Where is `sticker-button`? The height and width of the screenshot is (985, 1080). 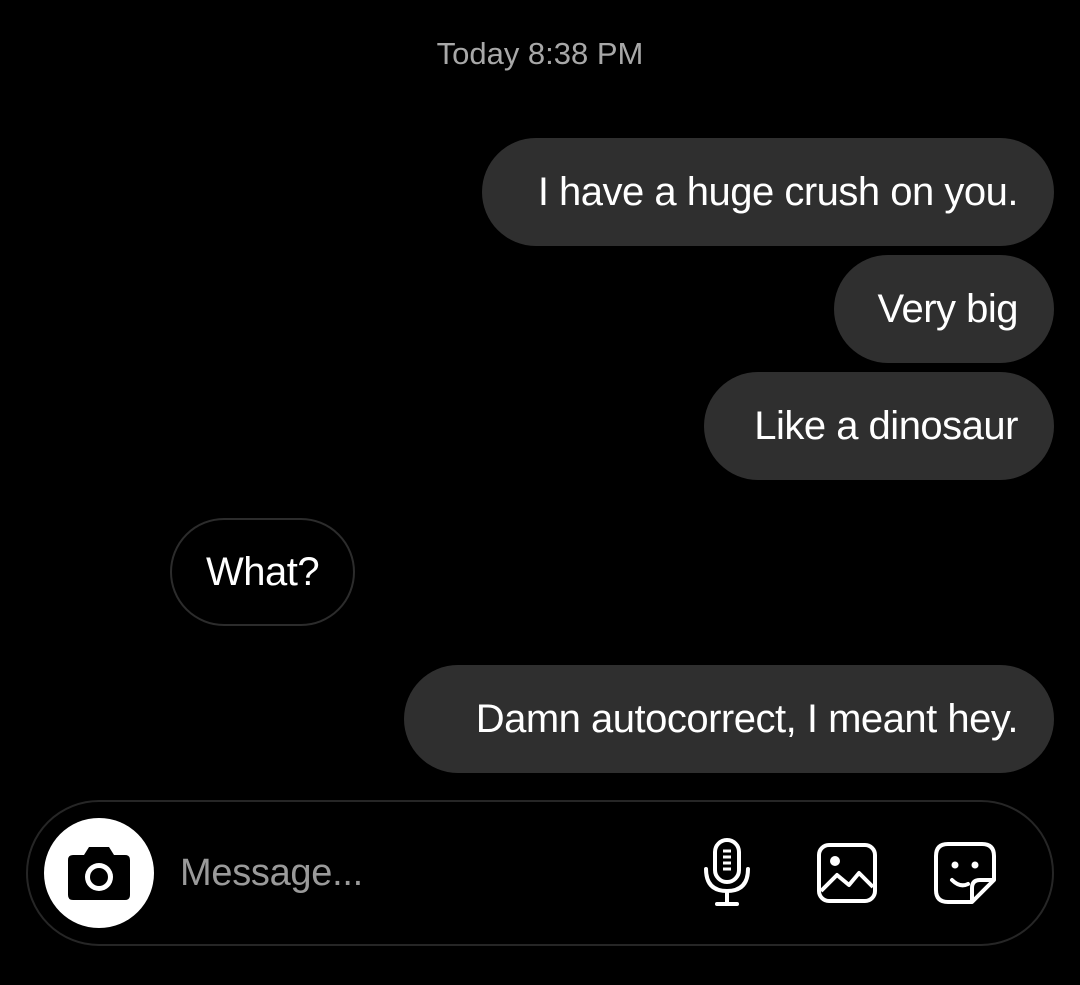 sticker-button is located at coordinates (965, 873).